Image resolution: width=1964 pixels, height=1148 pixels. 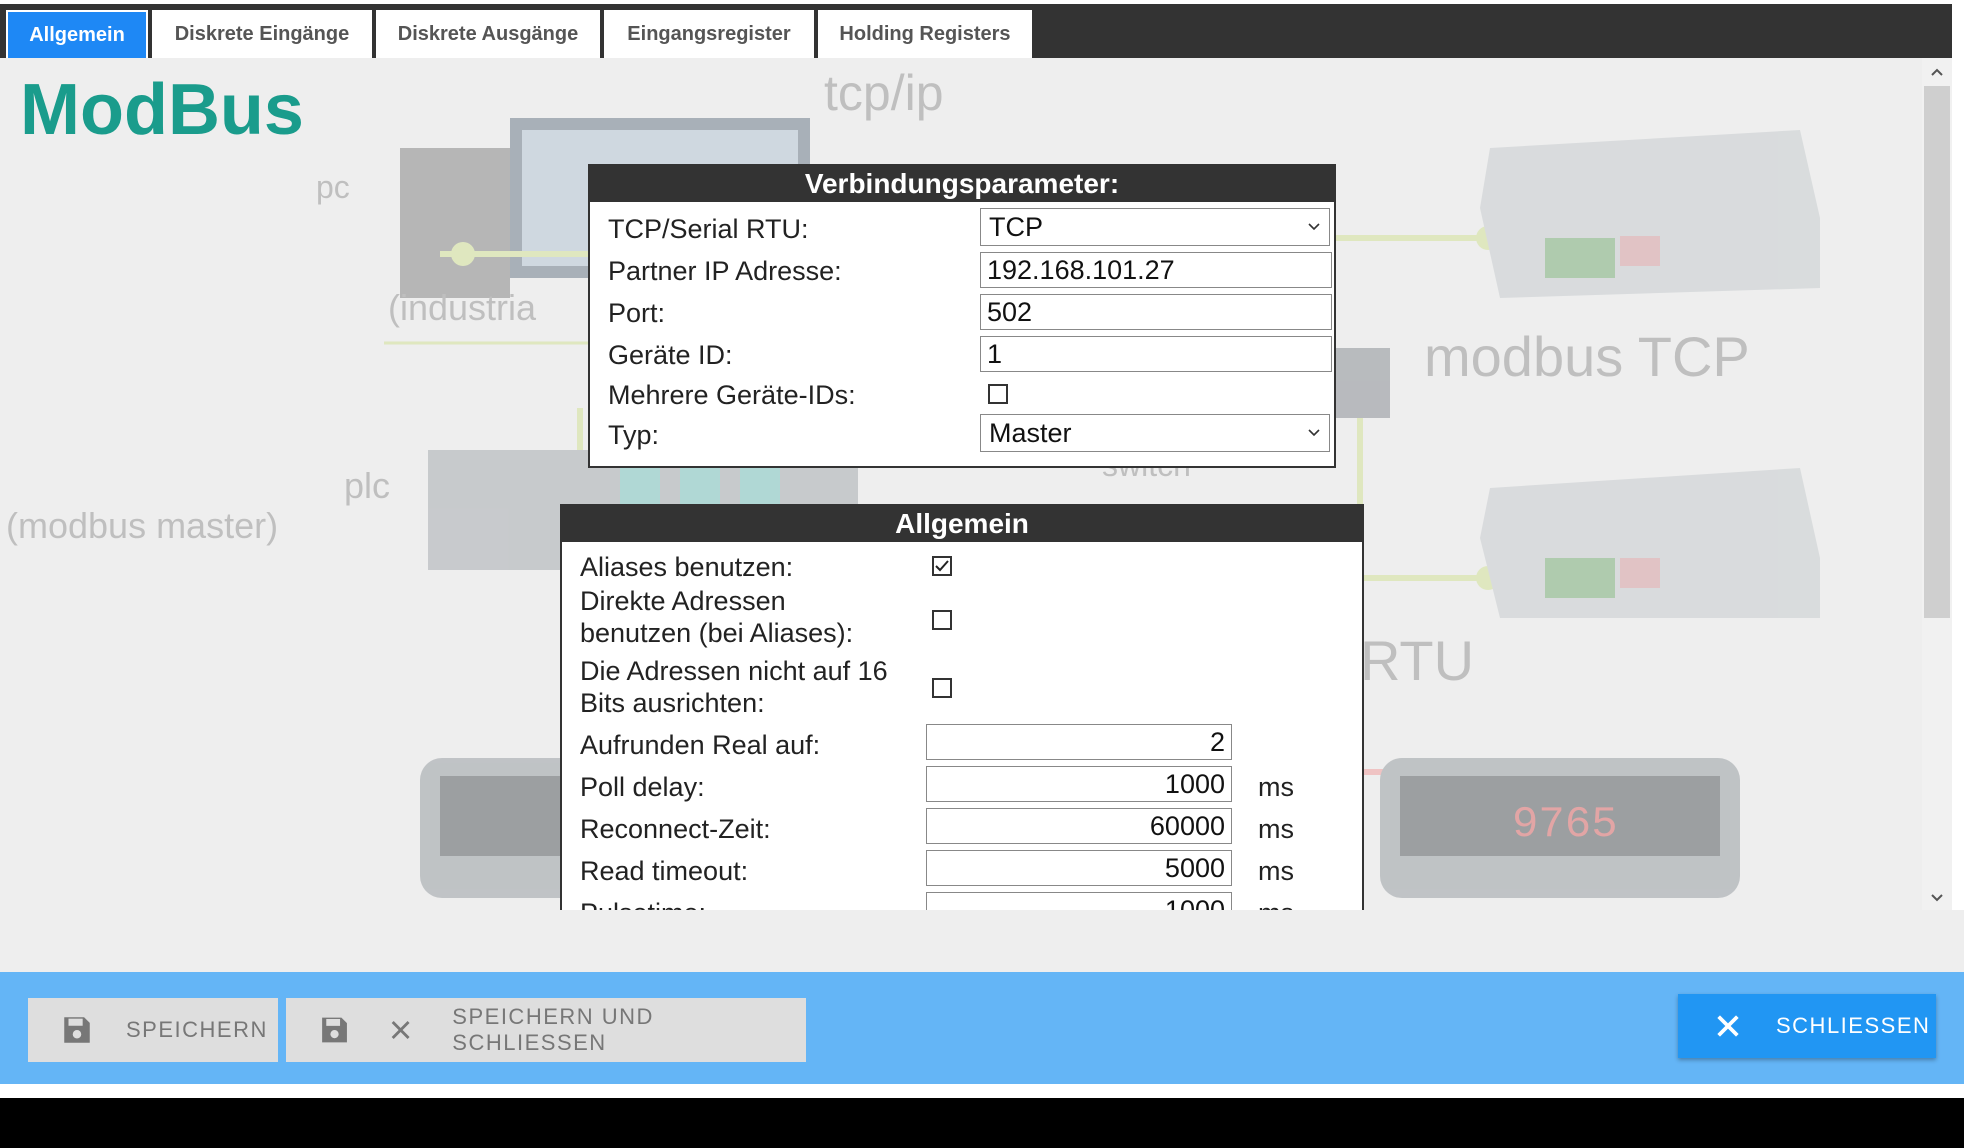 I want to click on device-id-label: Geräte ID:, so click(x=670, y=355).